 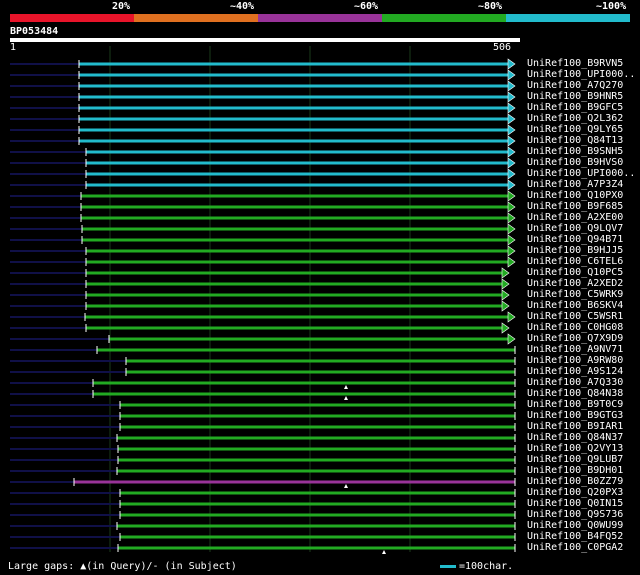 I want to click on hit-label: UniRef100_B9SNH5, so click(x=575, y=151).